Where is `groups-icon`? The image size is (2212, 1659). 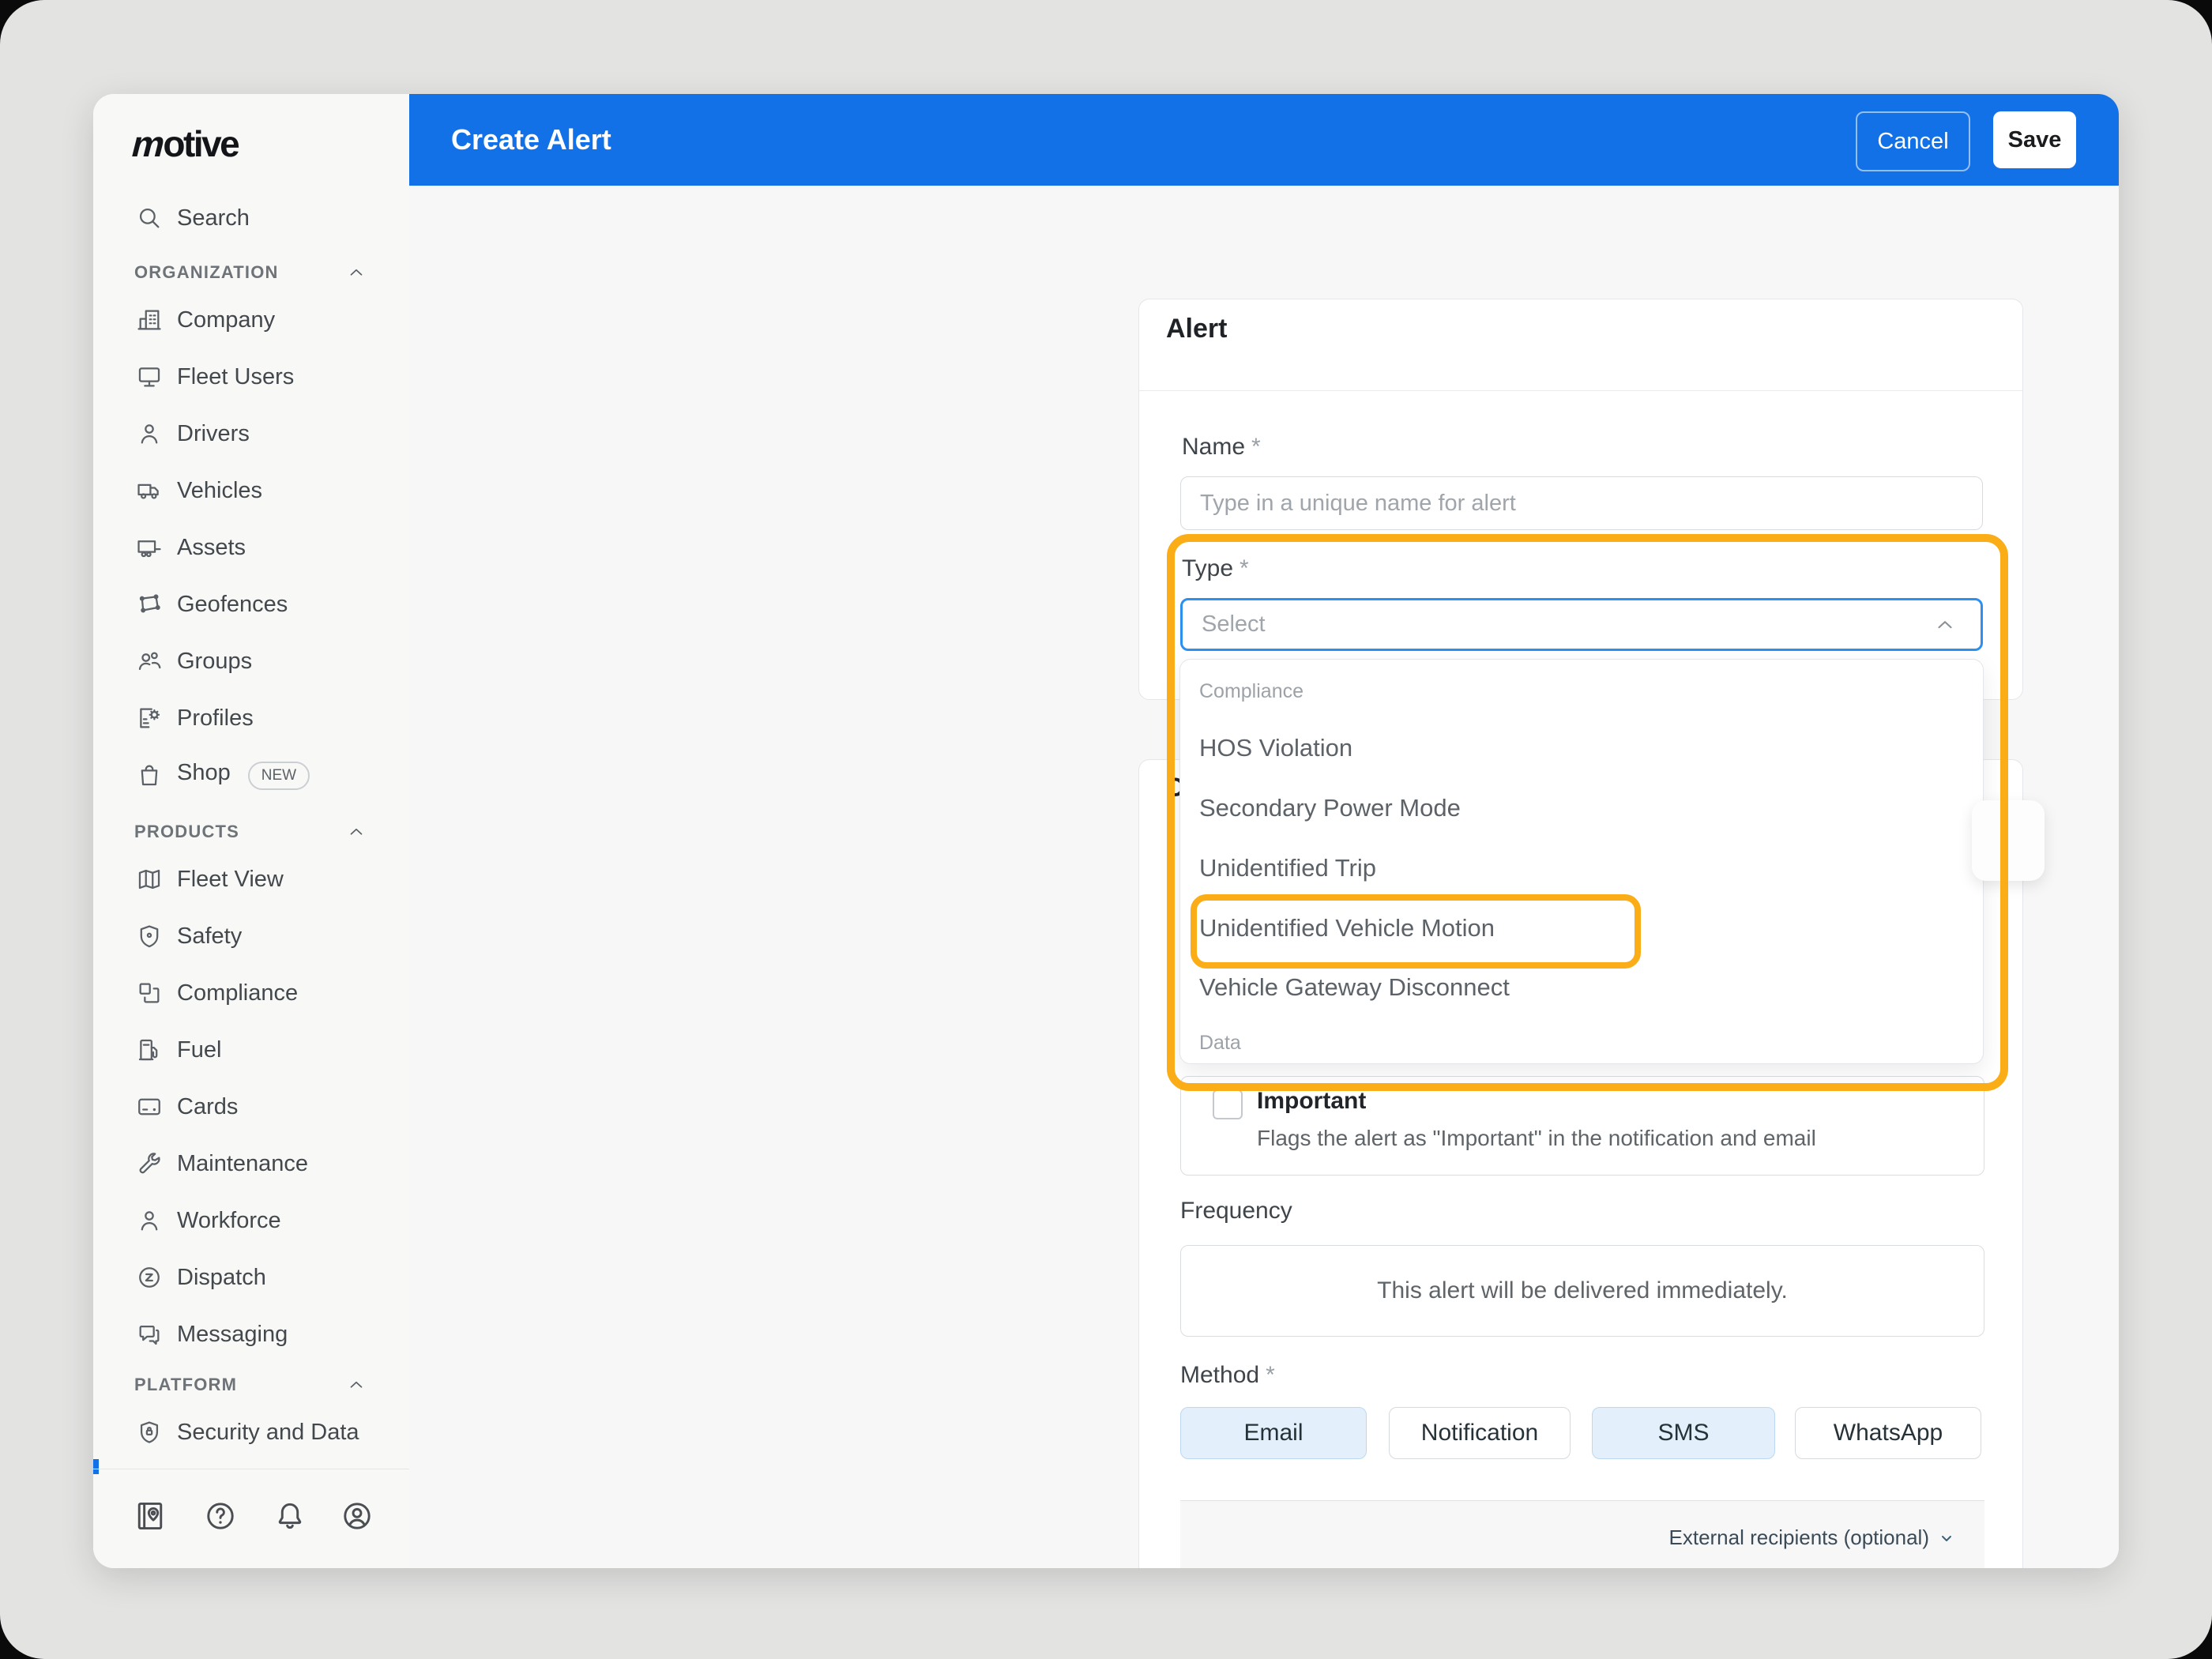
groups-icon is located at coordinates (150, 662).